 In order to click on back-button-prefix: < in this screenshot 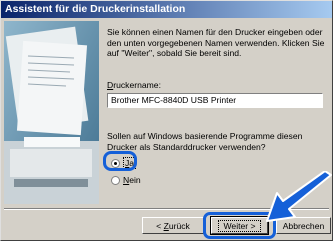, I will do `click(160, 225)`.